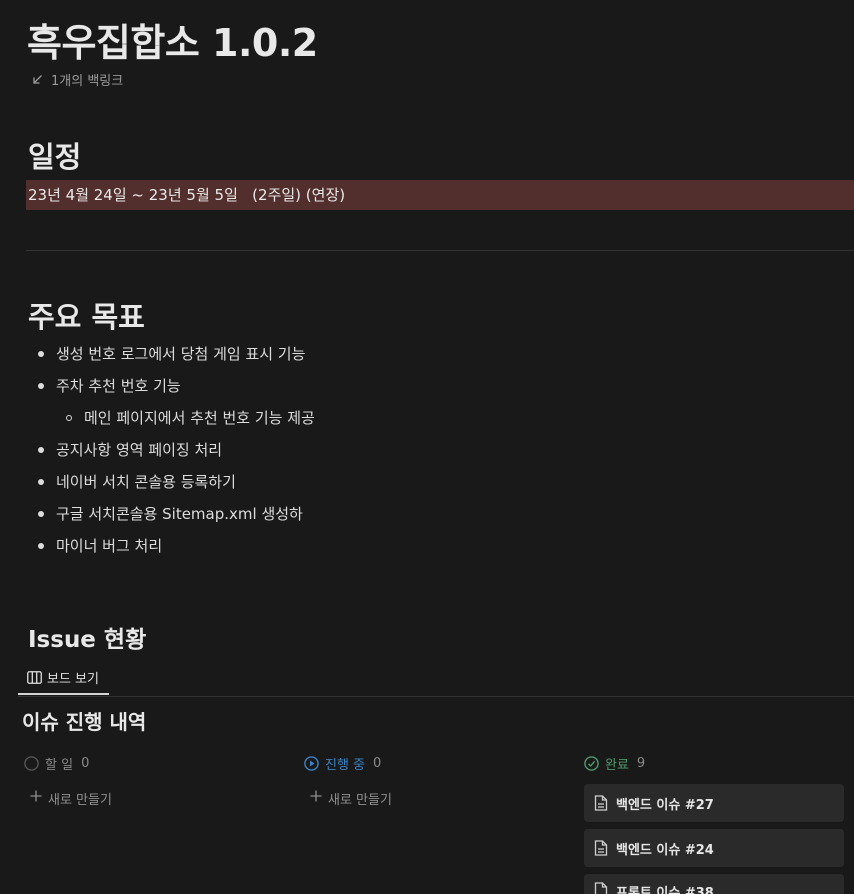 This screenshot has height=894, width=854. I want to click on board-card: 프론트 이슈 #38, so click(714, 884).